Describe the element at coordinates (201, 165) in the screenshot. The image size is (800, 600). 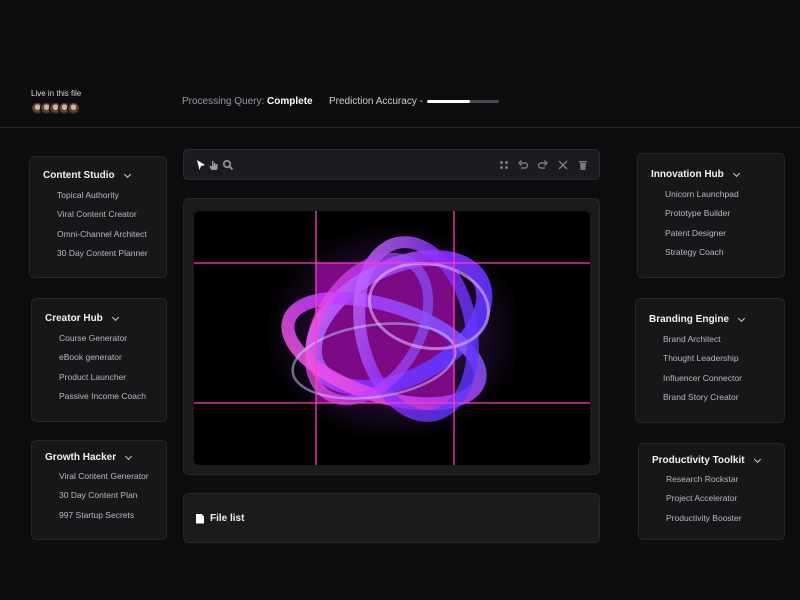
I see `pointer-icon` at that location.